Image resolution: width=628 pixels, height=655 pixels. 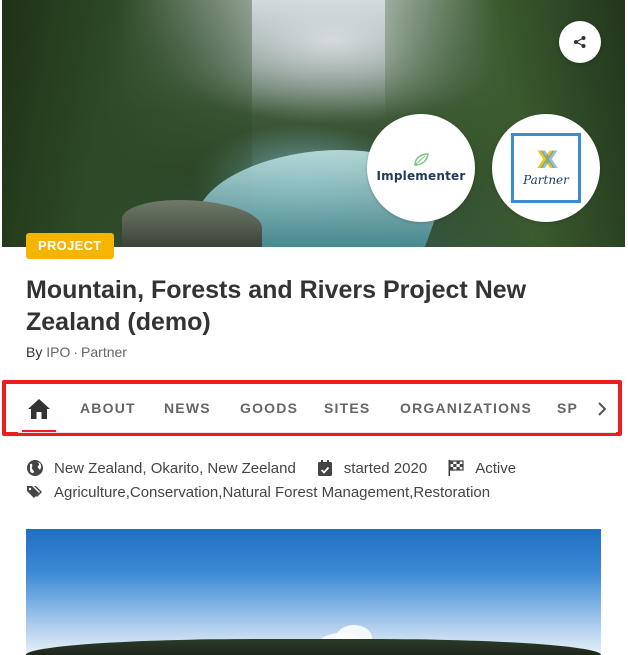 I want to click on tab-news: NEWS, so click(x=187, y=409).